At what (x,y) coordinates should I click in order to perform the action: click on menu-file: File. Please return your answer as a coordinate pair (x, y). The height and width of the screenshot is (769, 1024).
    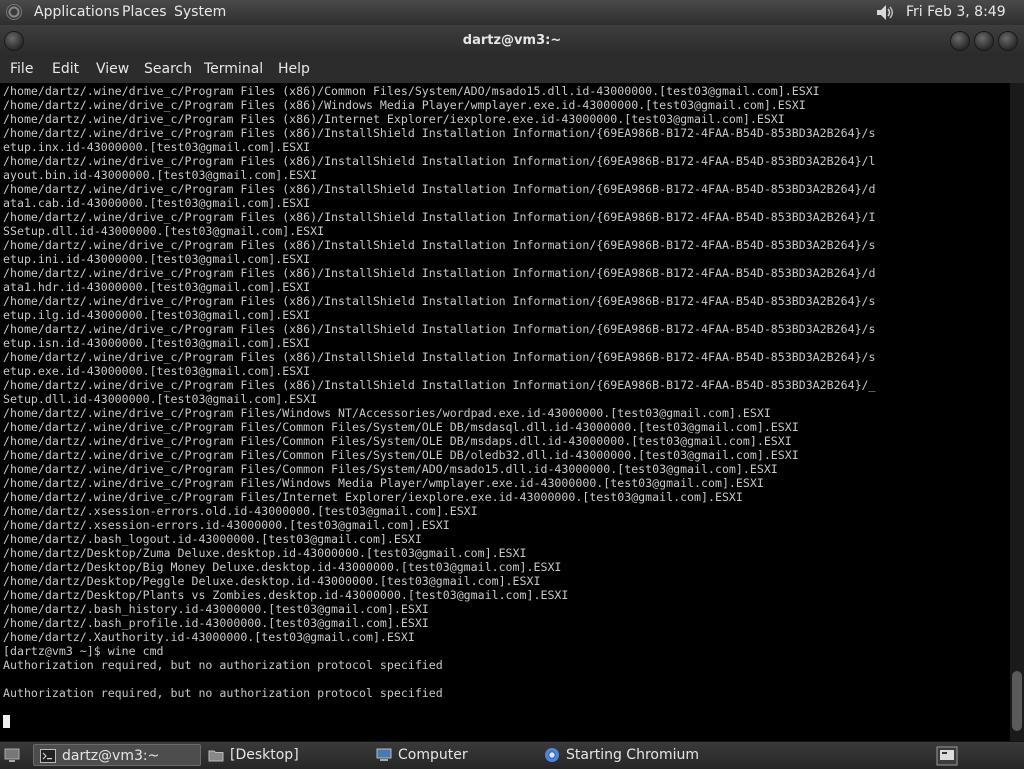
    Looking at the image, I should click on (21, 69).